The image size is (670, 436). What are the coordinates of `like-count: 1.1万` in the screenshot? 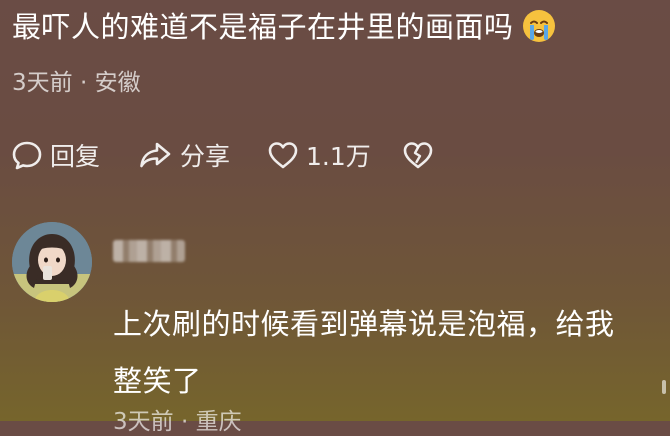 It's located at (338, 156).